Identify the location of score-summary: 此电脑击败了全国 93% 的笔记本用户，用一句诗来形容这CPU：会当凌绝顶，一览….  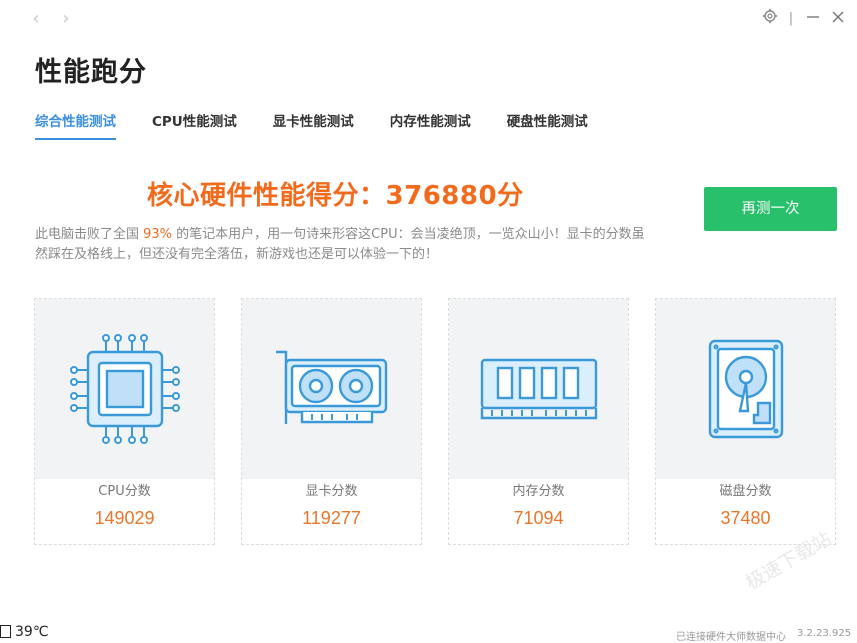
(345, 245).